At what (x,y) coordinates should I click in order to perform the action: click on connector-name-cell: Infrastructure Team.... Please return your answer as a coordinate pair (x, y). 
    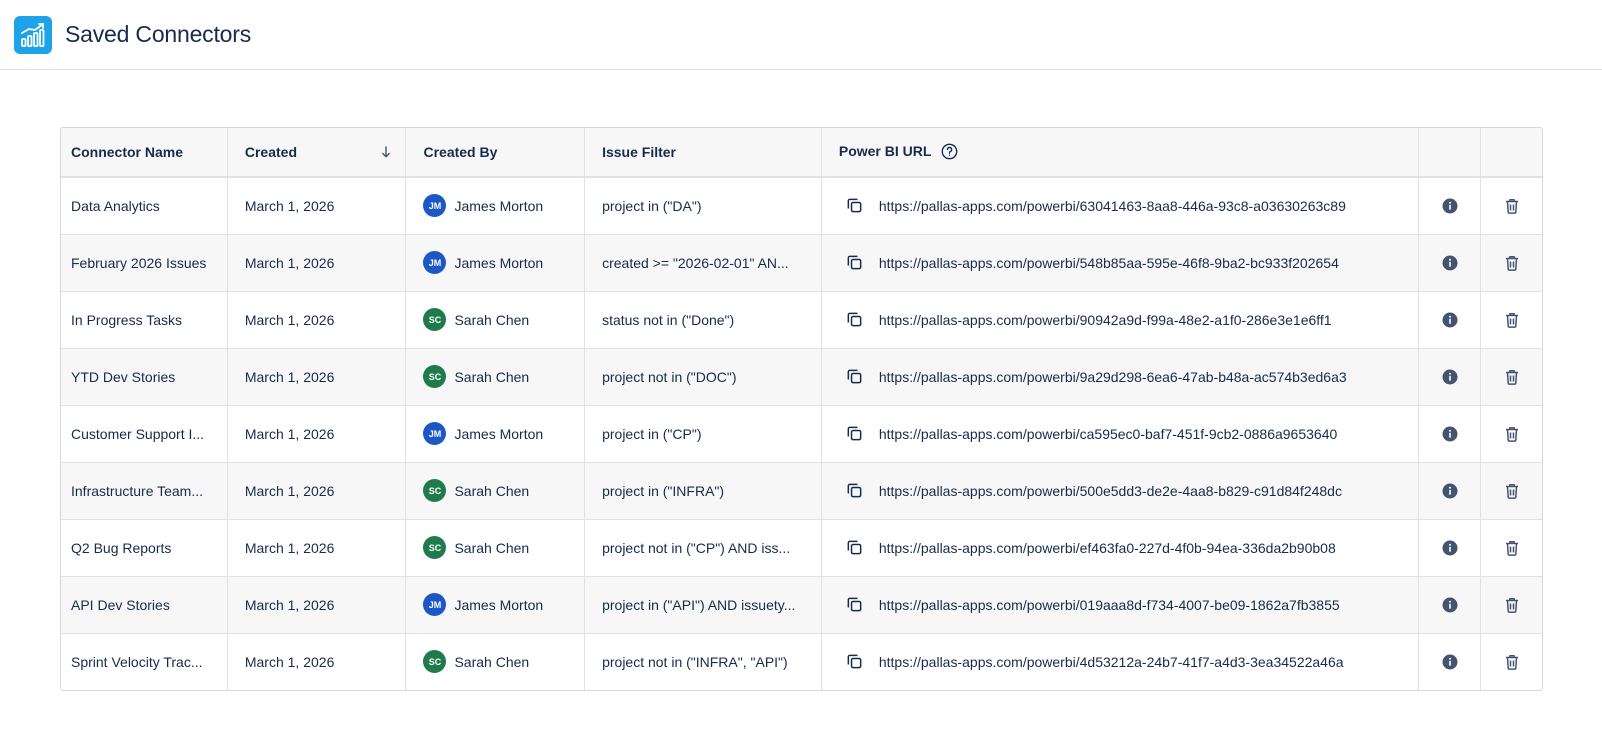
    Looking at the image, I should click on (144, 490).